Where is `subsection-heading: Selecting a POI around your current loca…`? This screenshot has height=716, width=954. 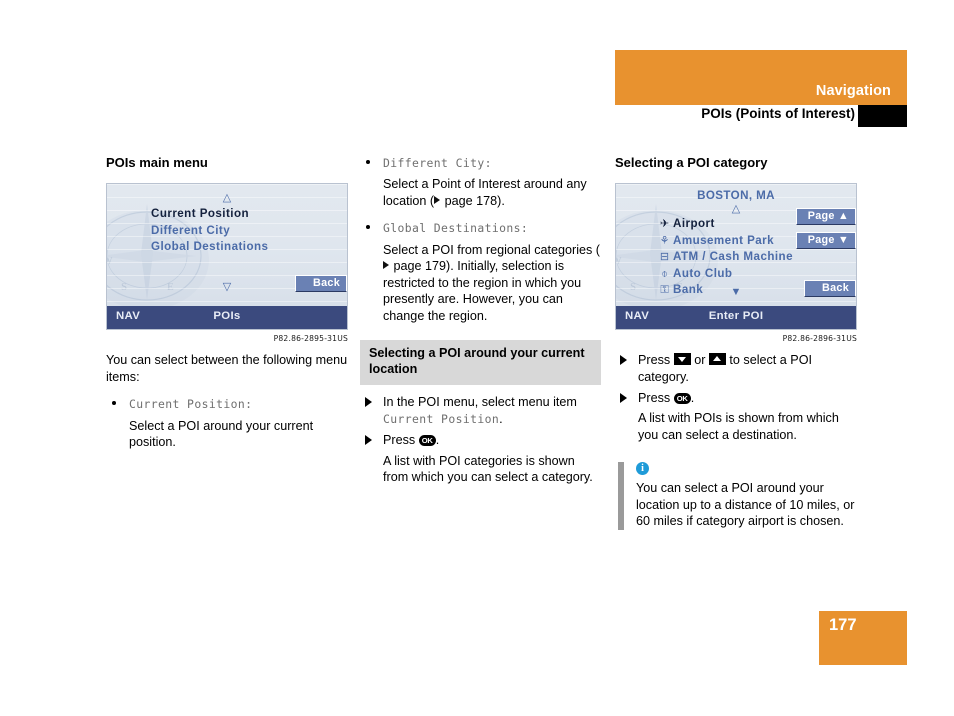
subsection-heading: Selecting a POI around your current loca… is located at coordinates (480, 363).